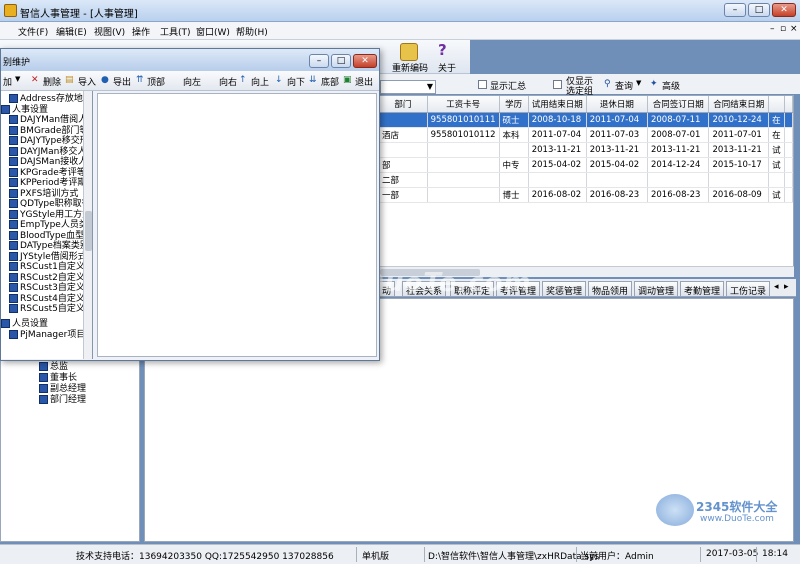 The height and width of the screenshot is (564, 800). Describe the element at coordinates (260, 81) in the screenshot. I see `up-button: 向上` at that location.